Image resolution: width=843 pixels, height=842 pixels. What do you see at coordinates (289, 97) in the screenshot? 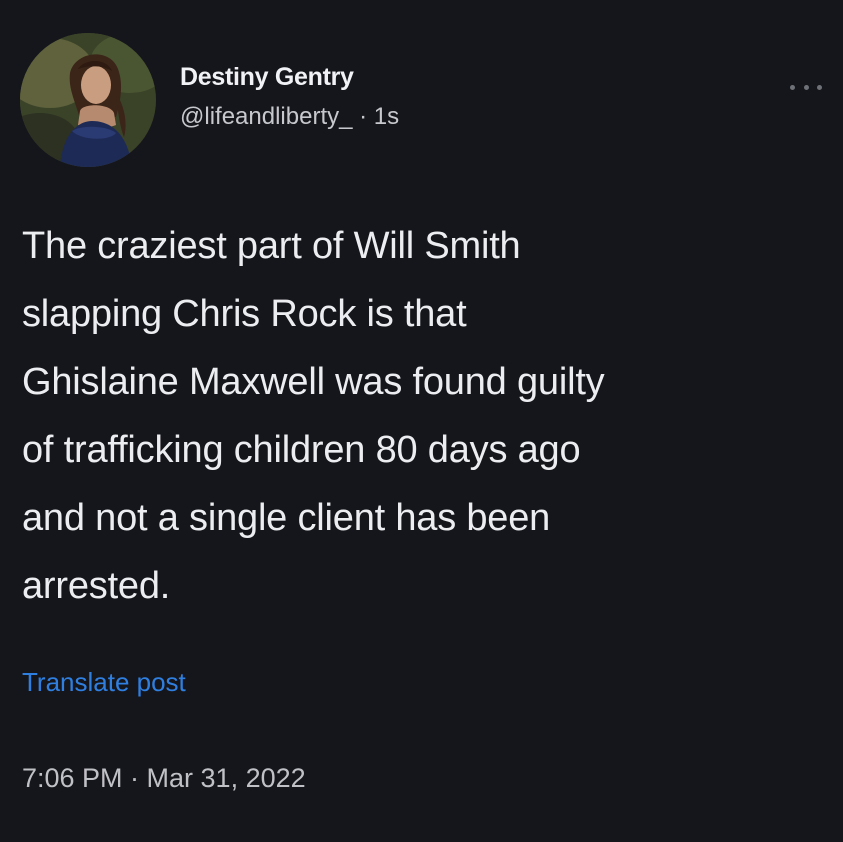
I see `post-header: Destiny Gentry @lifeandliberty_ · 1s` at bounding box center [289, 97].